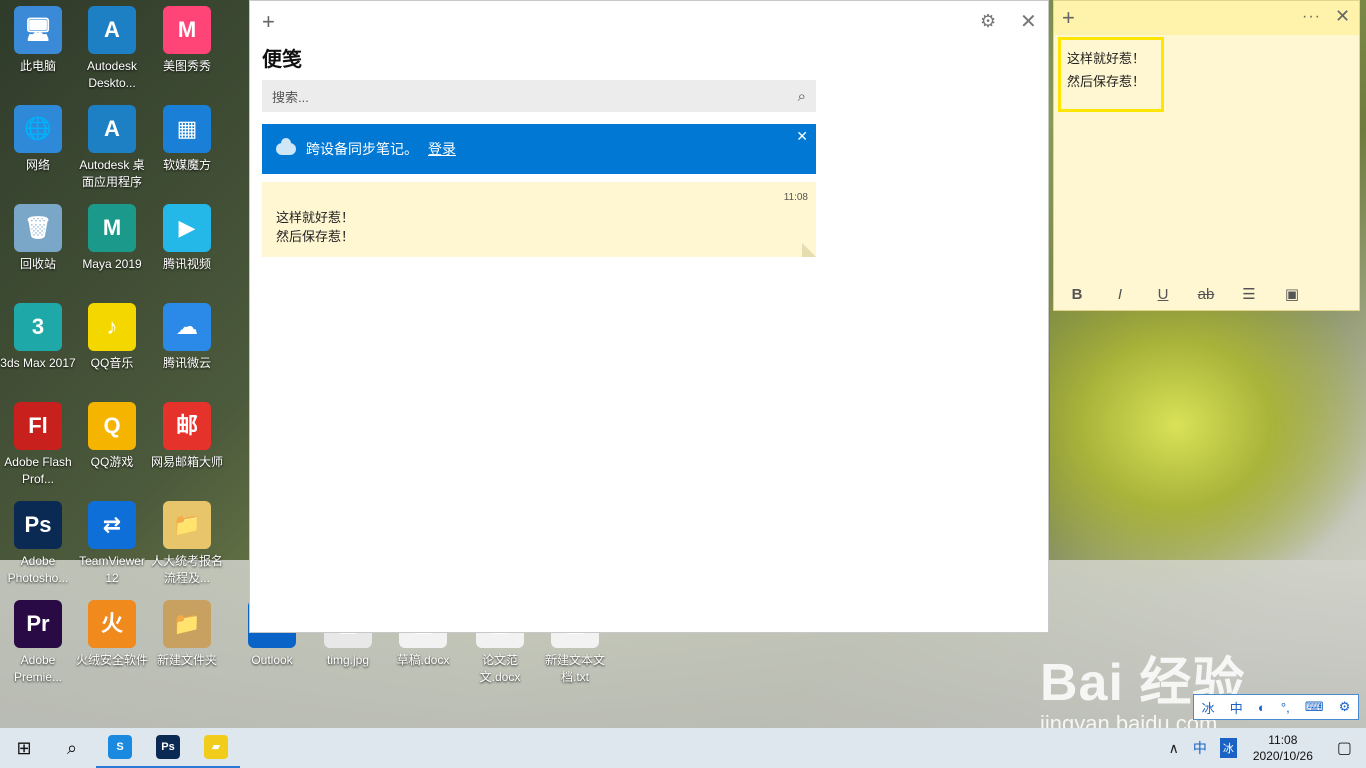 This screenshot has height=768, width=1366. Describe the element at coordinates (112, 462) in the screenshot. I see `desktop-icon-label: QQ游戏` at that location.